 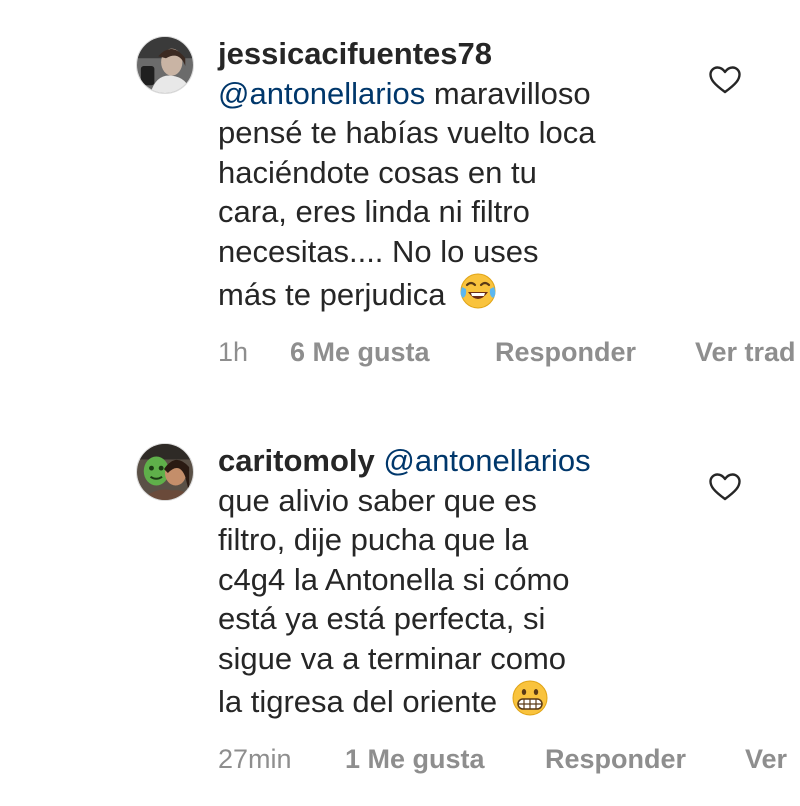 What do you see at coordinates (255, 759) in the screenshot?
I see `comment-timestamp: 27min` at bounding box center [255, 759].